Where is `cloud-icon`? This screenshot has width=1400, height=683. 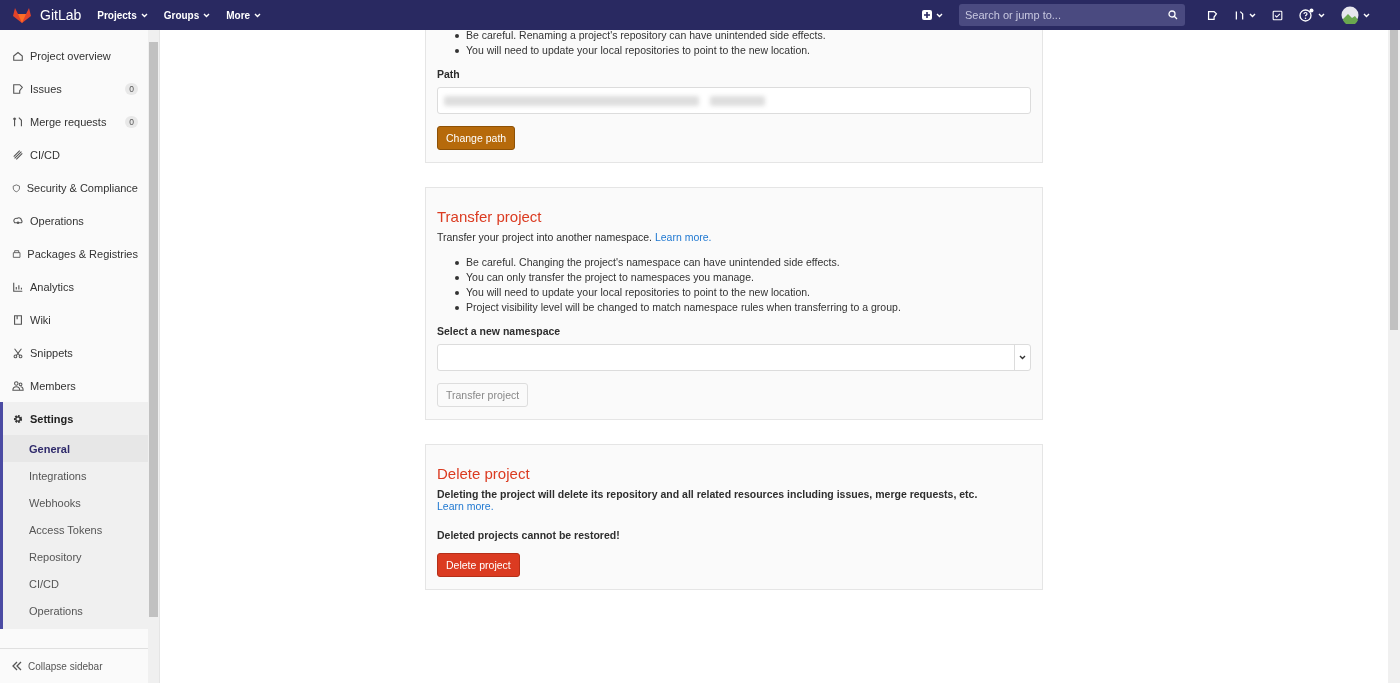
cloud-icon is located at coordinates (18, 220).